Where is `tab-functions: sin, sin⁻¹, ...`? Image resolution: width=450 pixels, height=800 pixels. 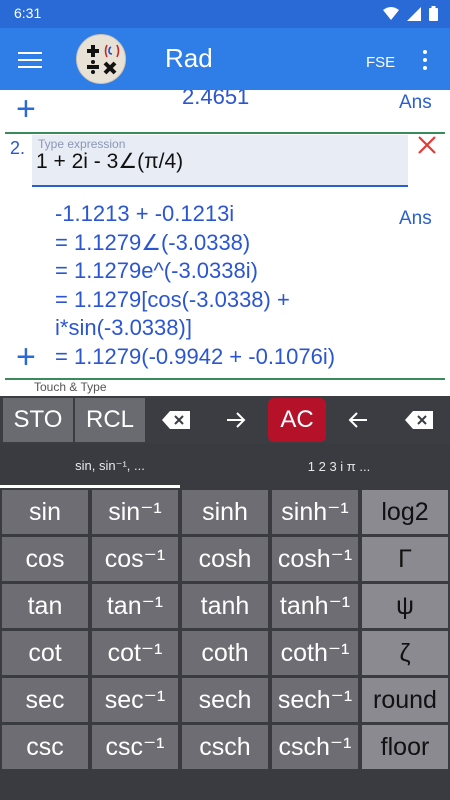
tab-functions: sin, sin⁻¹, ... is located at coordinates (110, 466).